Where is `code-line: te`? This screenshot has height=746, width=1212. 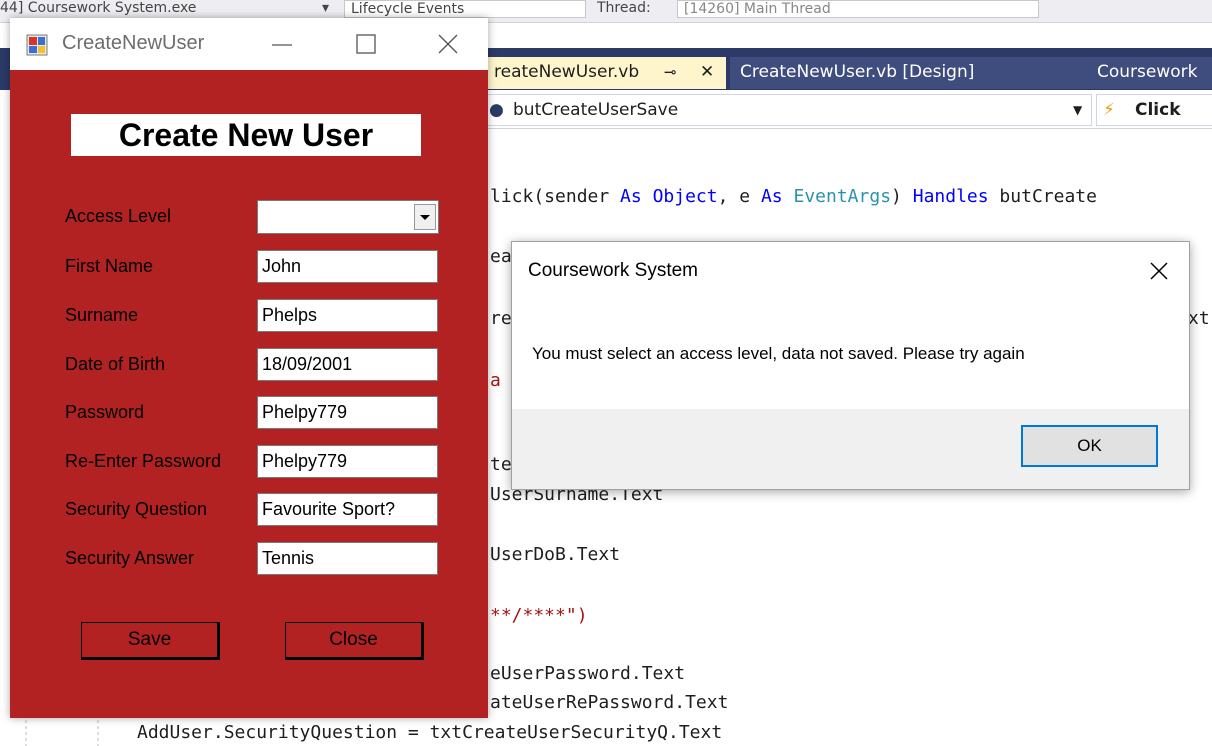
code-line: te is located at coordinates (501, 464).